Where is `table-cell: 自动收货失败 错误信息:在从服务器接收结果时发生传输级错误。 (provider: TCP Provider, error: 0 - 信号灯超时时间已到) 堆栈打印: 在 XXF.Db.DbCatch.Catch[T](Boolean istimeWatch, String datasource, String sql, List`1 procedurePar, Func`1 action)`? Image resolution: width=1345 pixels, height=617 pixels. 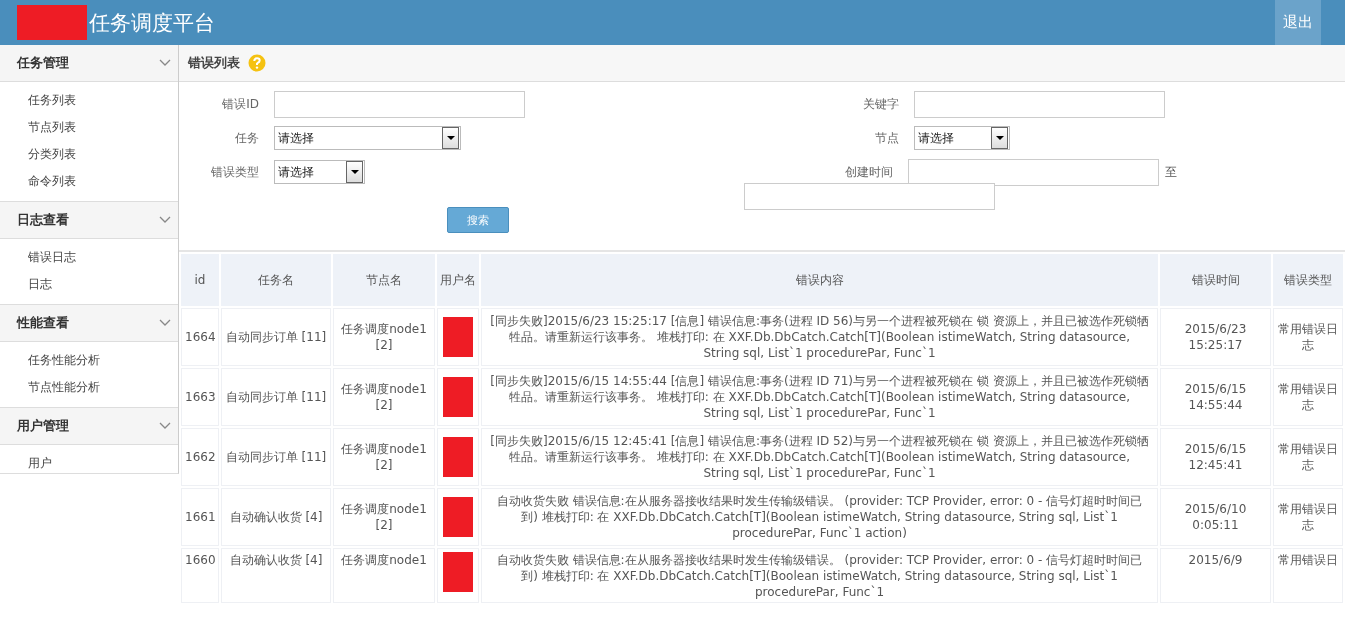 table-cell: 自动收货失败 错误信息:在从服务器接收结果时发生传输级错误。 (provider: TCP Provider, error: 0 - 信号灯超时时间已到) 堆栈打印: 在 XXF.Db.DbCatch.Catch[T](Boolean istimeWatch, String datasource, String sql, List`1 procedurePar, Func`1 action) is located at coordinates (819, 517).